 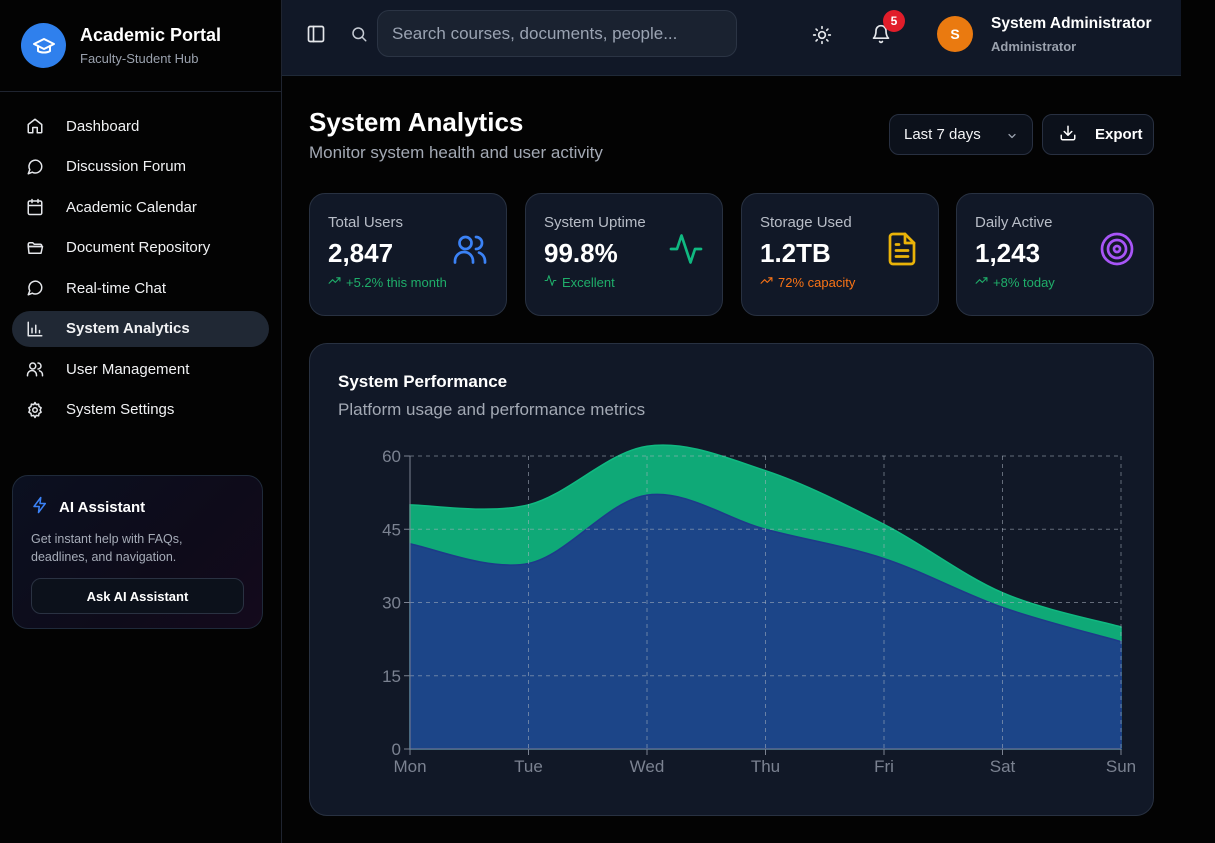 What do you see at coordinates (128, 369) in the screenshot?
I see `sidebar-item-label: User Management` at bounding box center [128, 369].